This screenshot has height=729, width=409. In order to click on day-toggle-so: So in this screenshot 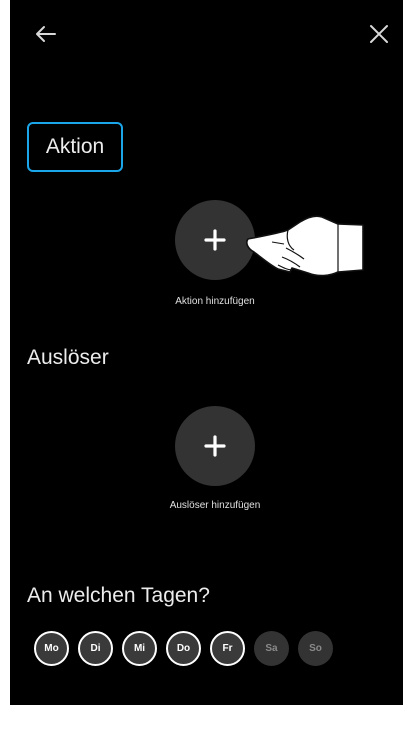, I will do `click(315, 648)`.